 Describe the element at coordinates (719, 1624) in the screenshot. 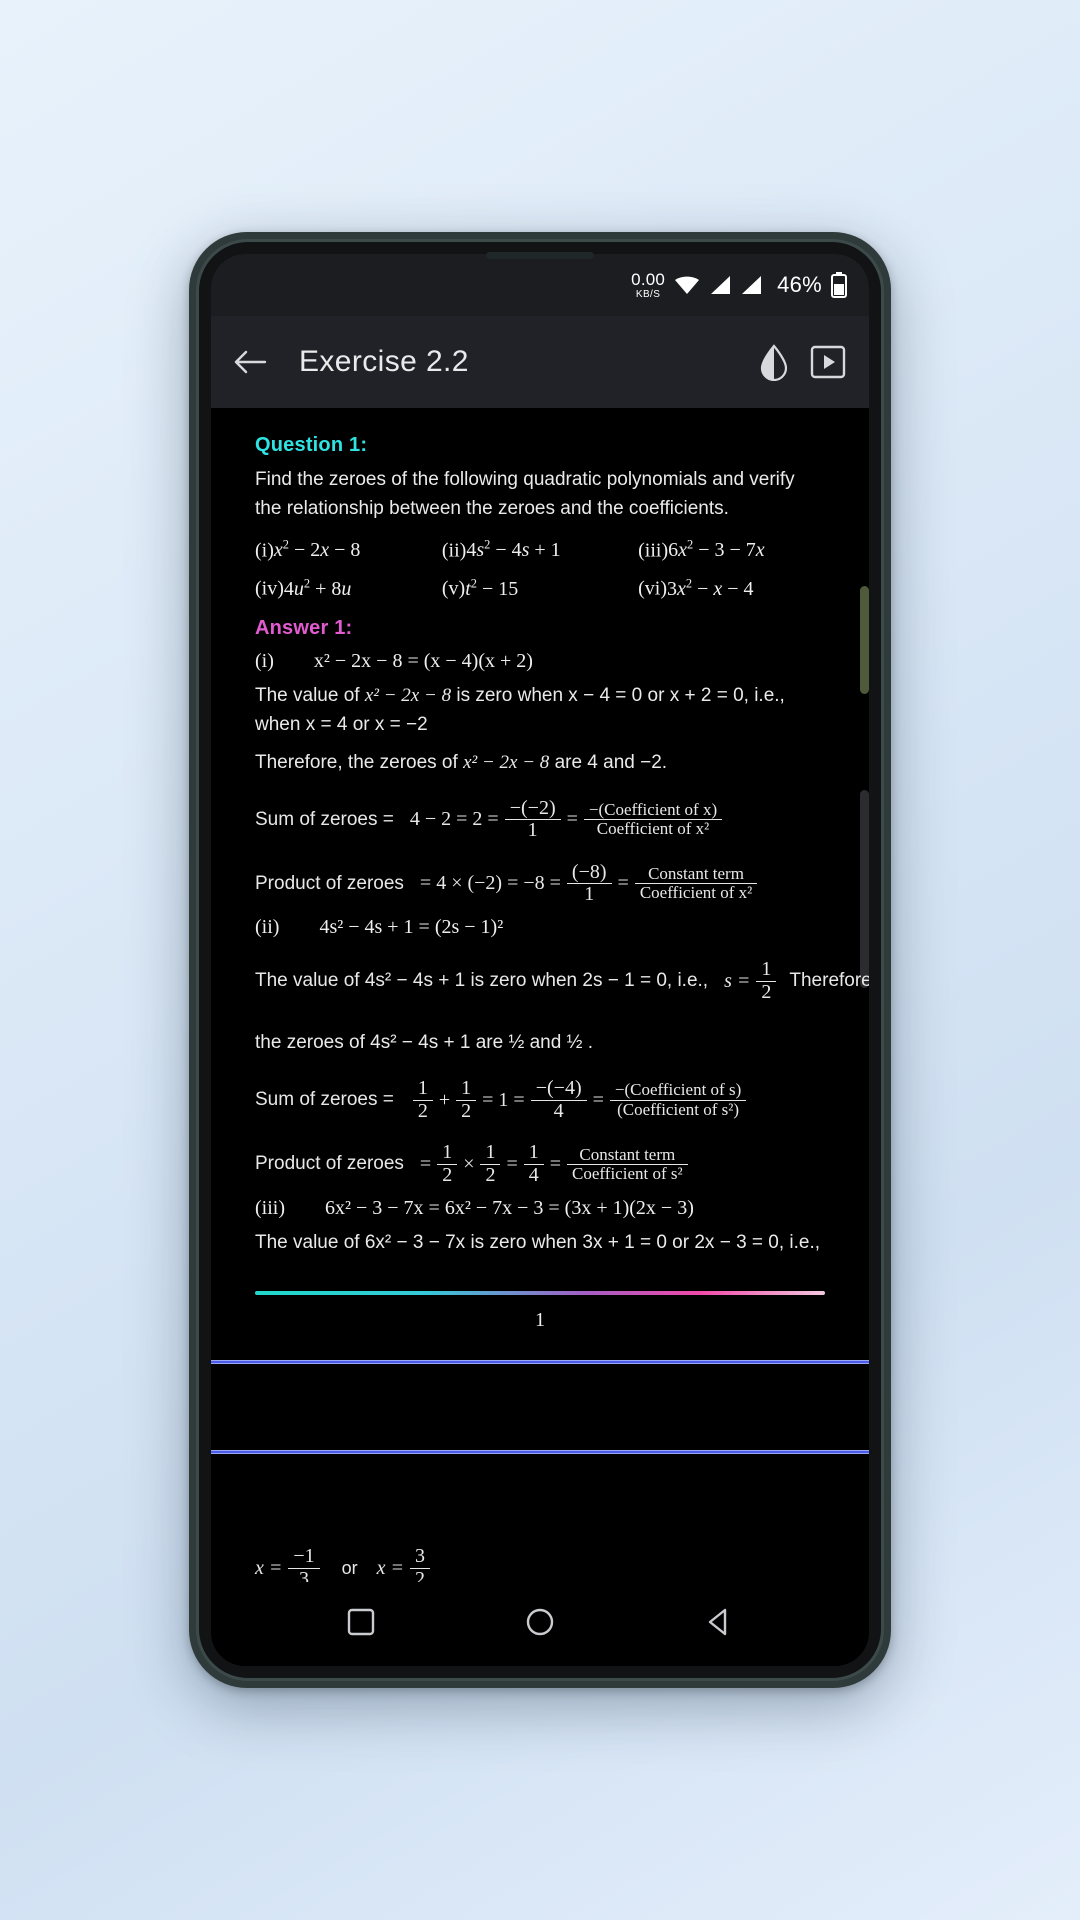

I see `back-button-icon` at that location.